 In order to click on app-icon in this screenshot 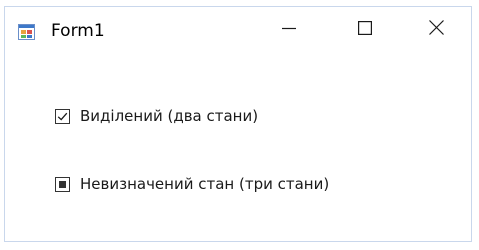, I will do `click(26, 32)`.